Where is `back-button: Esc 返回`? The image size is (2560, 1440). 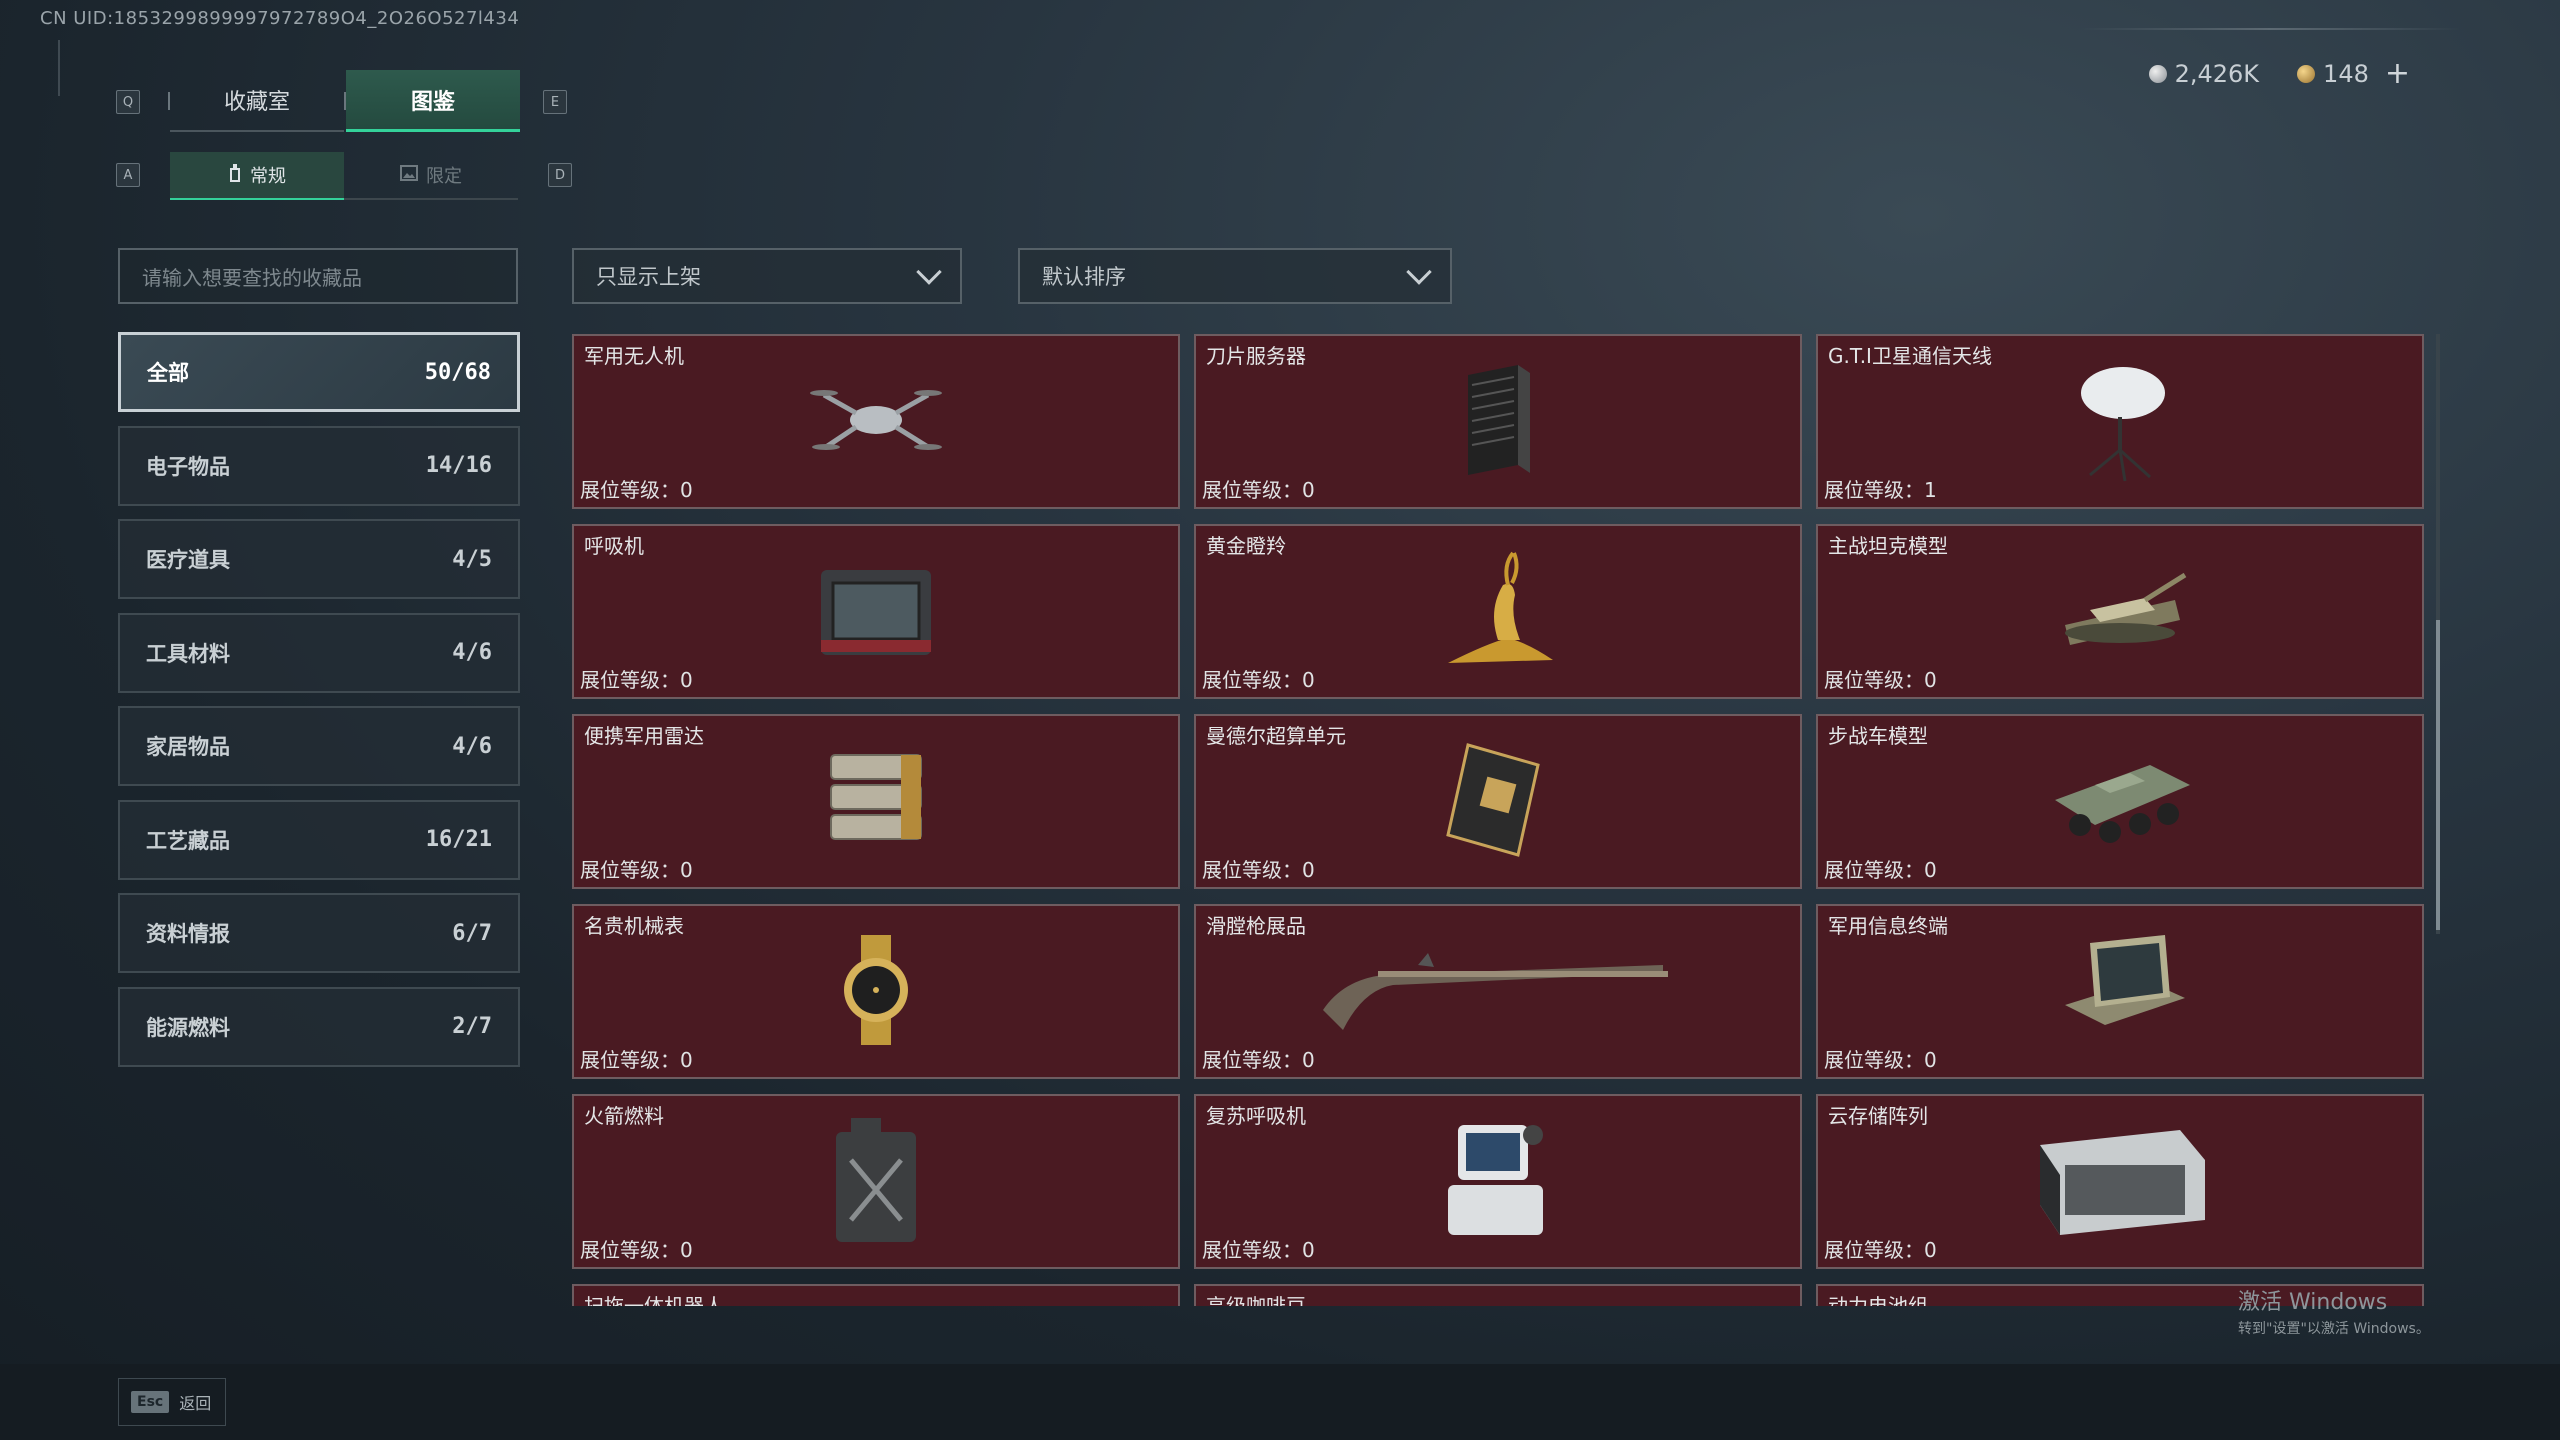
back-button: Esc 返回 is located at coordinates (172, 1402).